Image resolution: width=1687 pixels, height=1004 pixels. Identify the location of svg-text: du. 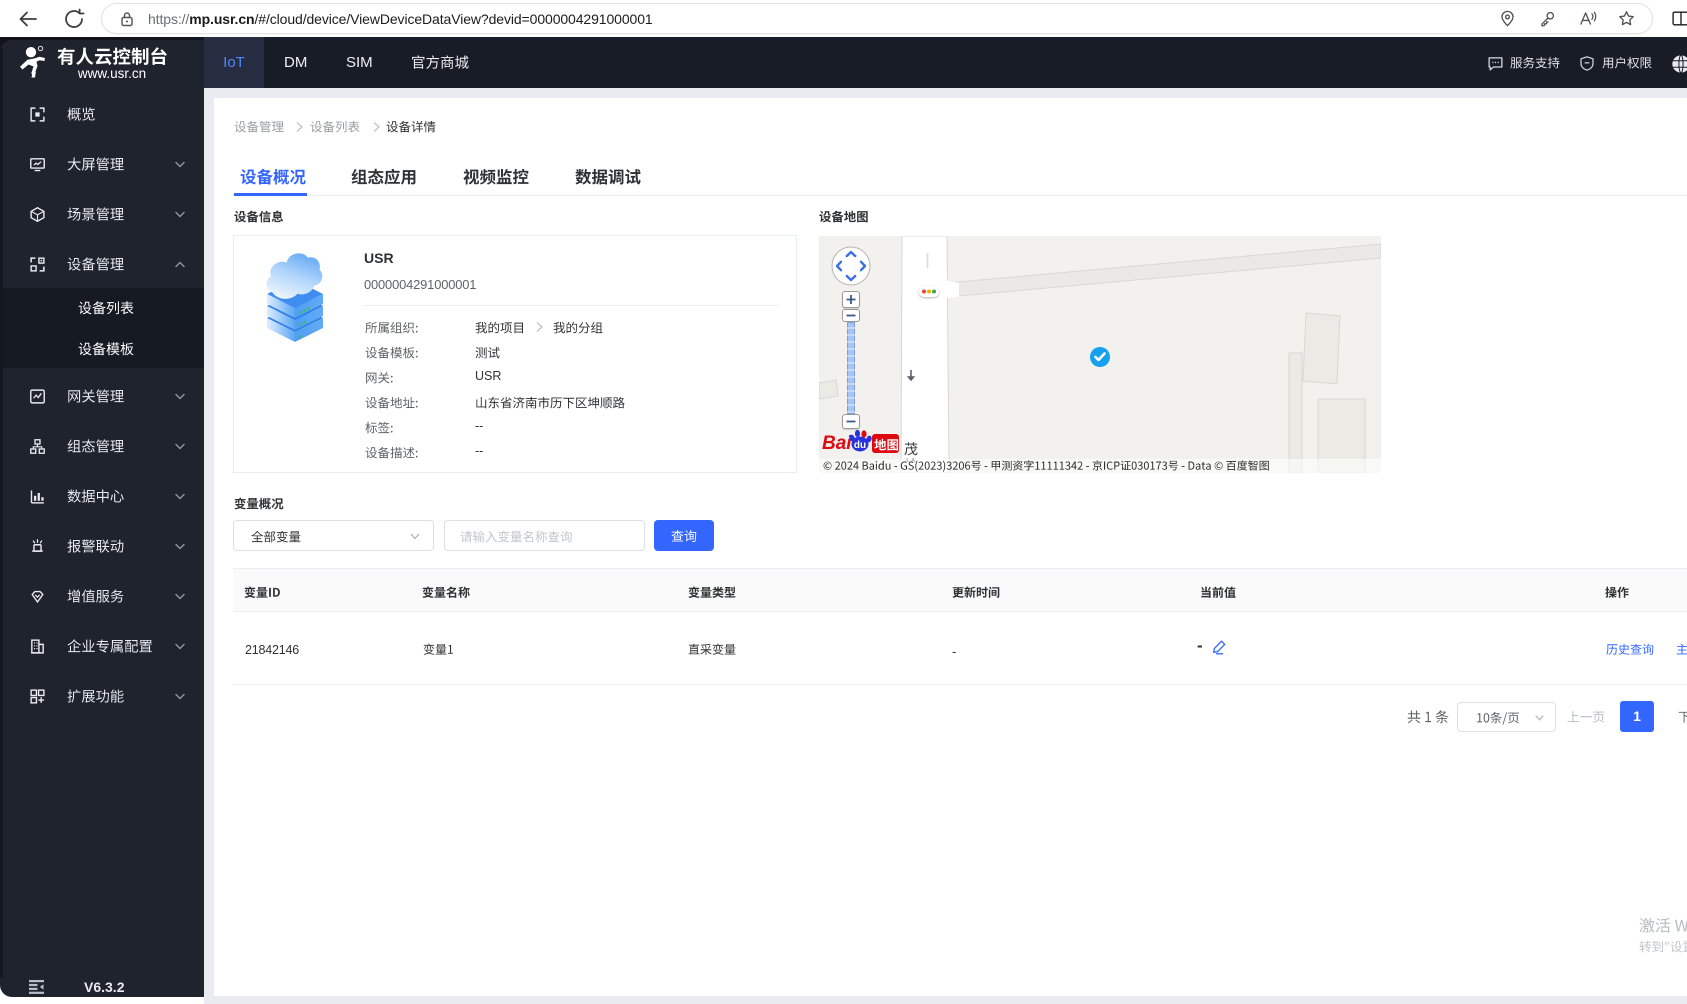
(860, 445).